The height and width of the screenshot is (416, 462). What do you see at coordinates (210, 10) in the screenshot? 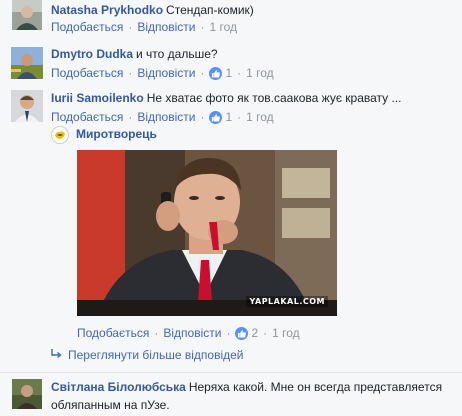
I see `comment-text: Стендап-комик)` at bounding box center [210, 10].